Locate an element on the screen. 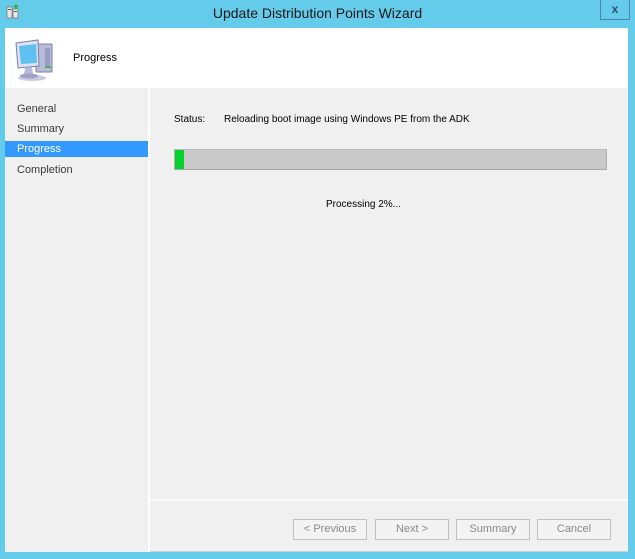  footer-separator is located at coordinates (389, 500).